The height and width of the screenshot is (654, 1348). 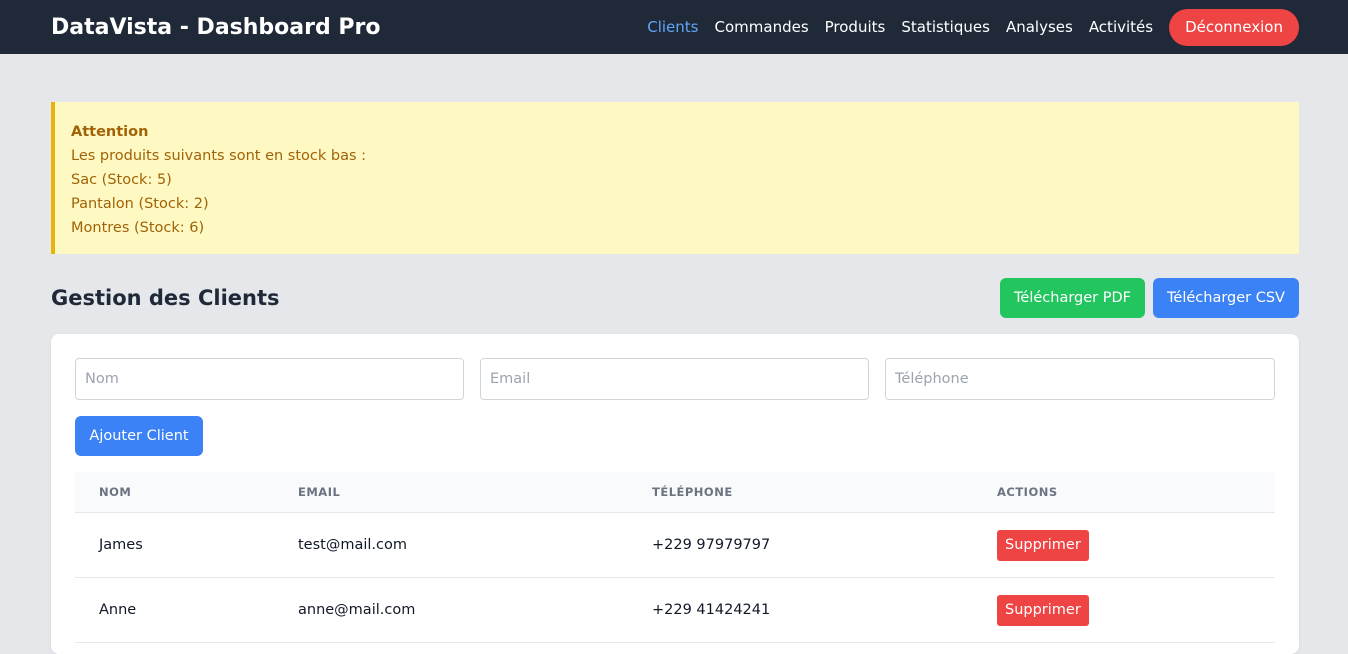 I want to click on app-title: DataVista - Dashboard Pro, so click(x=216, y=27).